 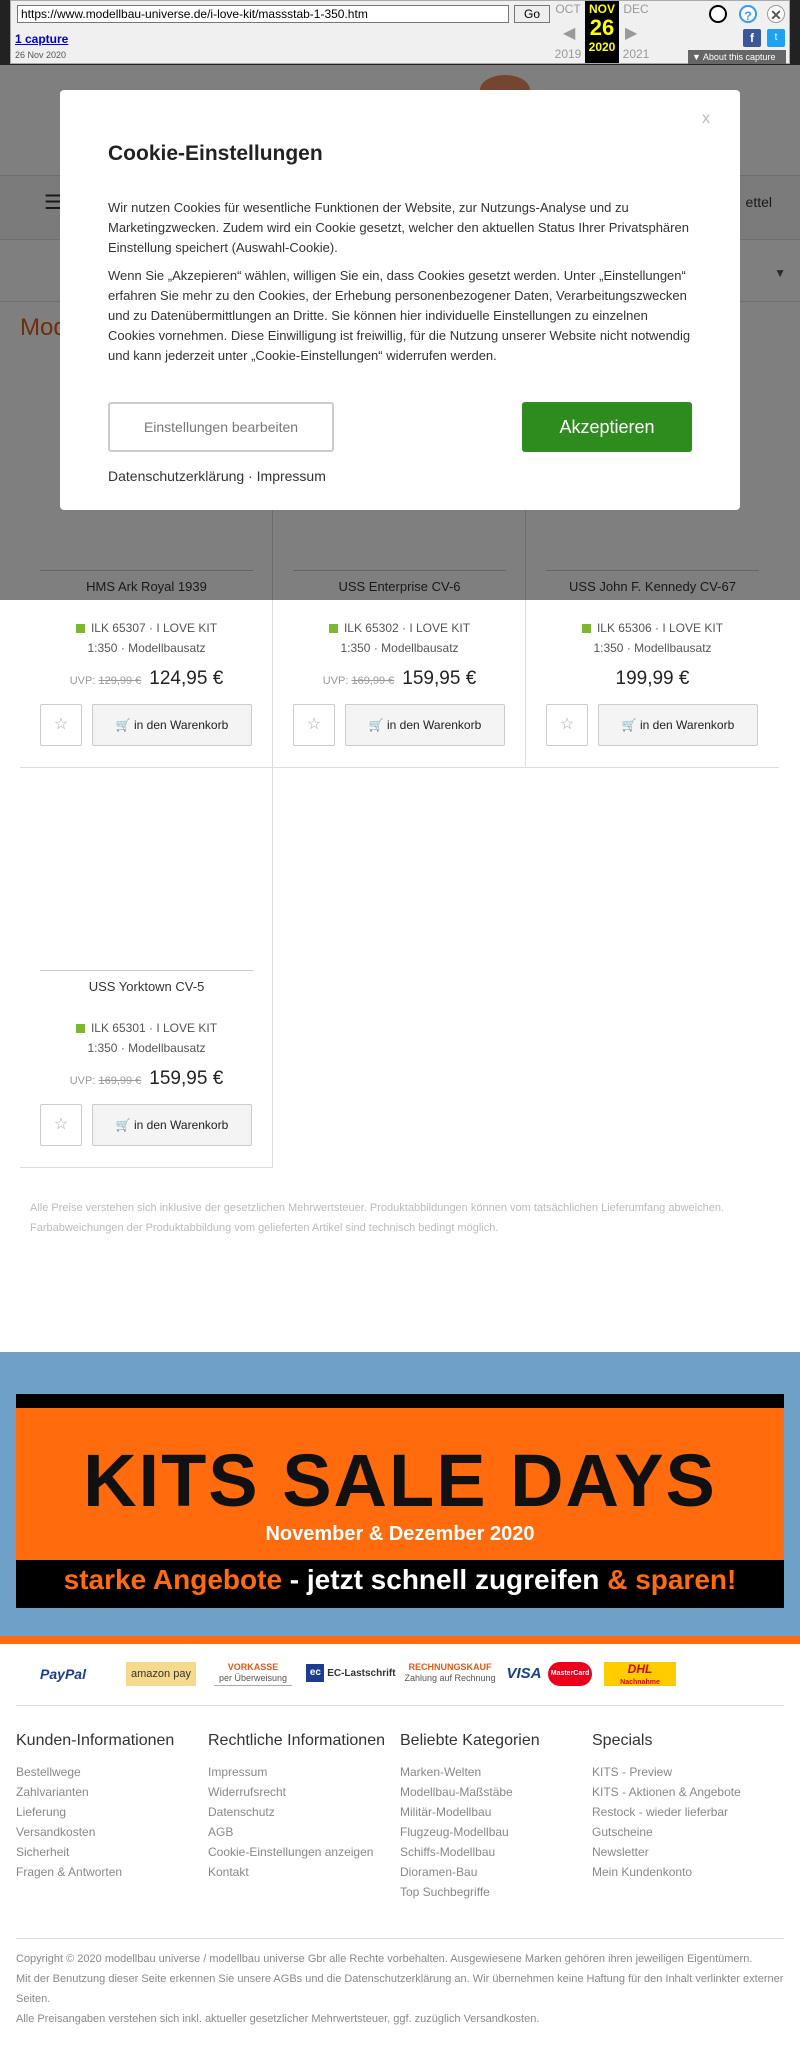 What do you see at coordinates (660, 628) in the screenshot?
I see `product-sku: ILK 65306 · I LOVE KIT` at bounding box center [660, 628].